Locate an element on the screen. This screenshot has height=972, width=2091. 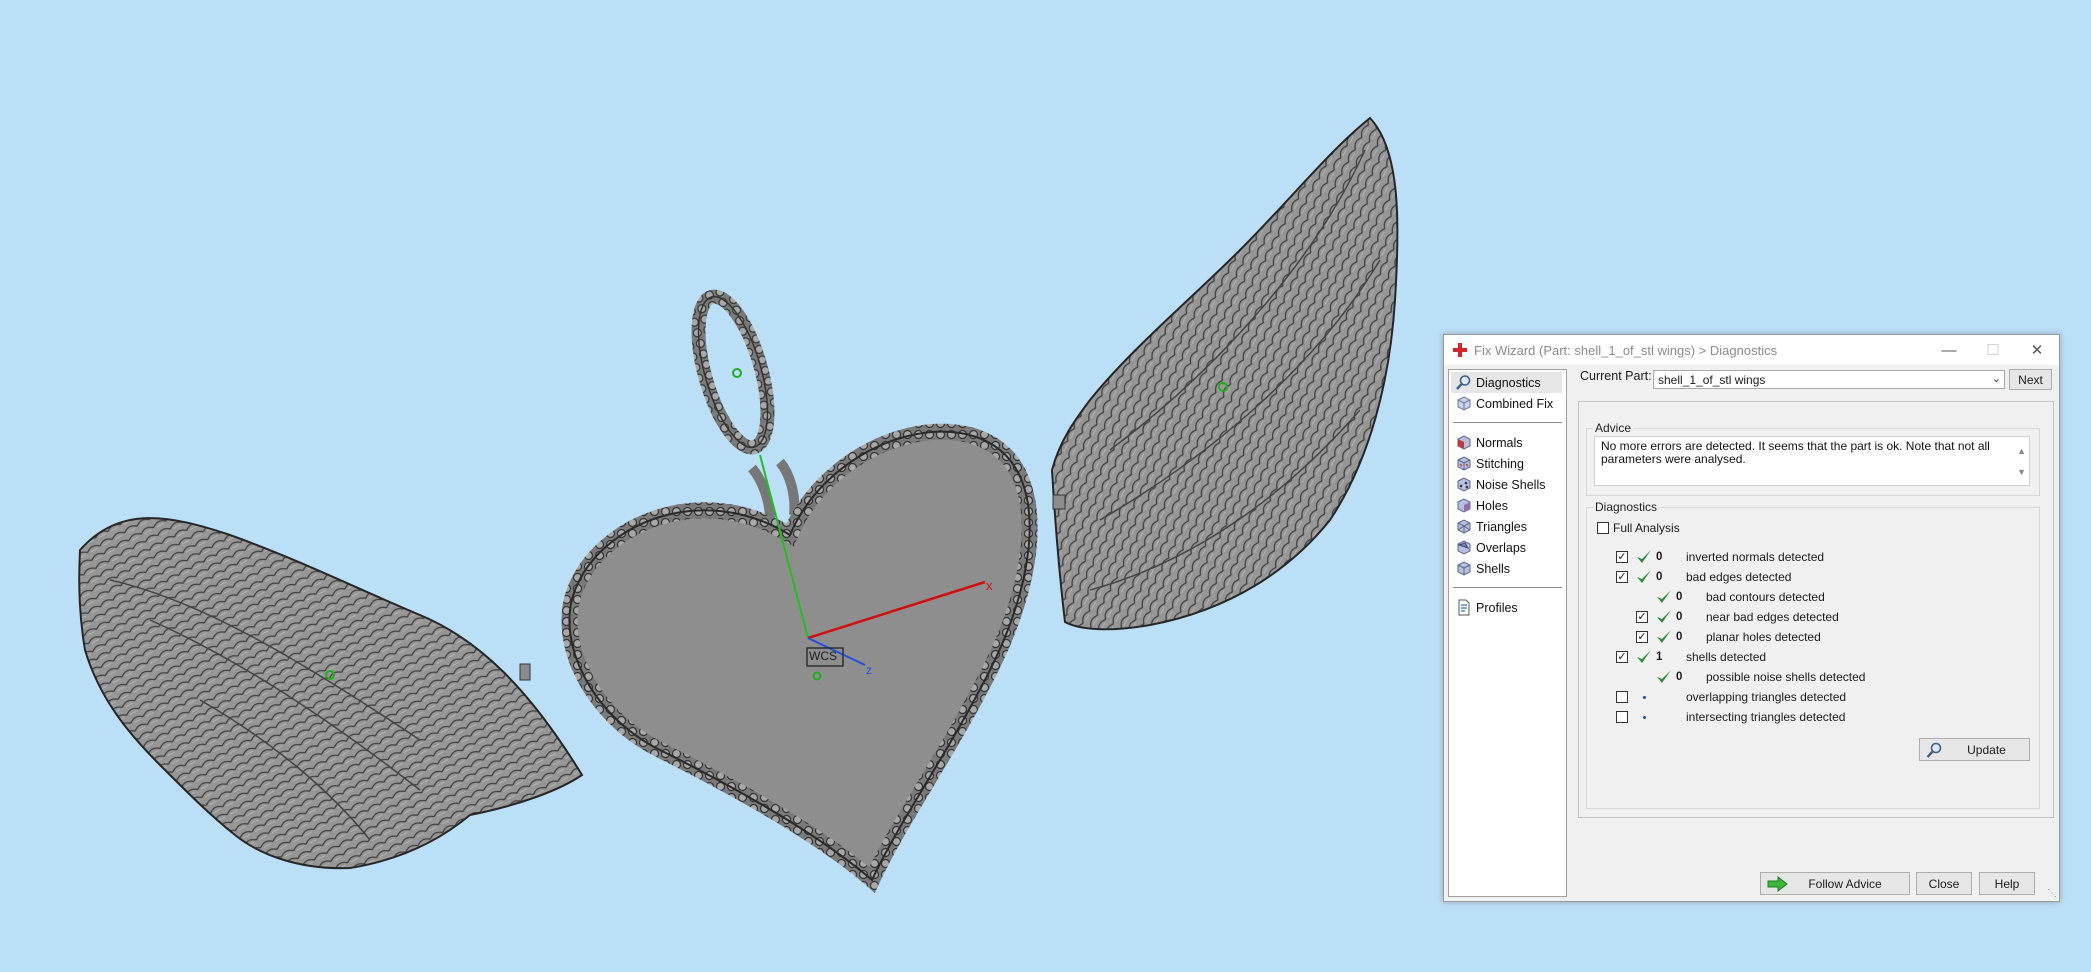
shells-cube-icon is located at coordinates (1464, 568).